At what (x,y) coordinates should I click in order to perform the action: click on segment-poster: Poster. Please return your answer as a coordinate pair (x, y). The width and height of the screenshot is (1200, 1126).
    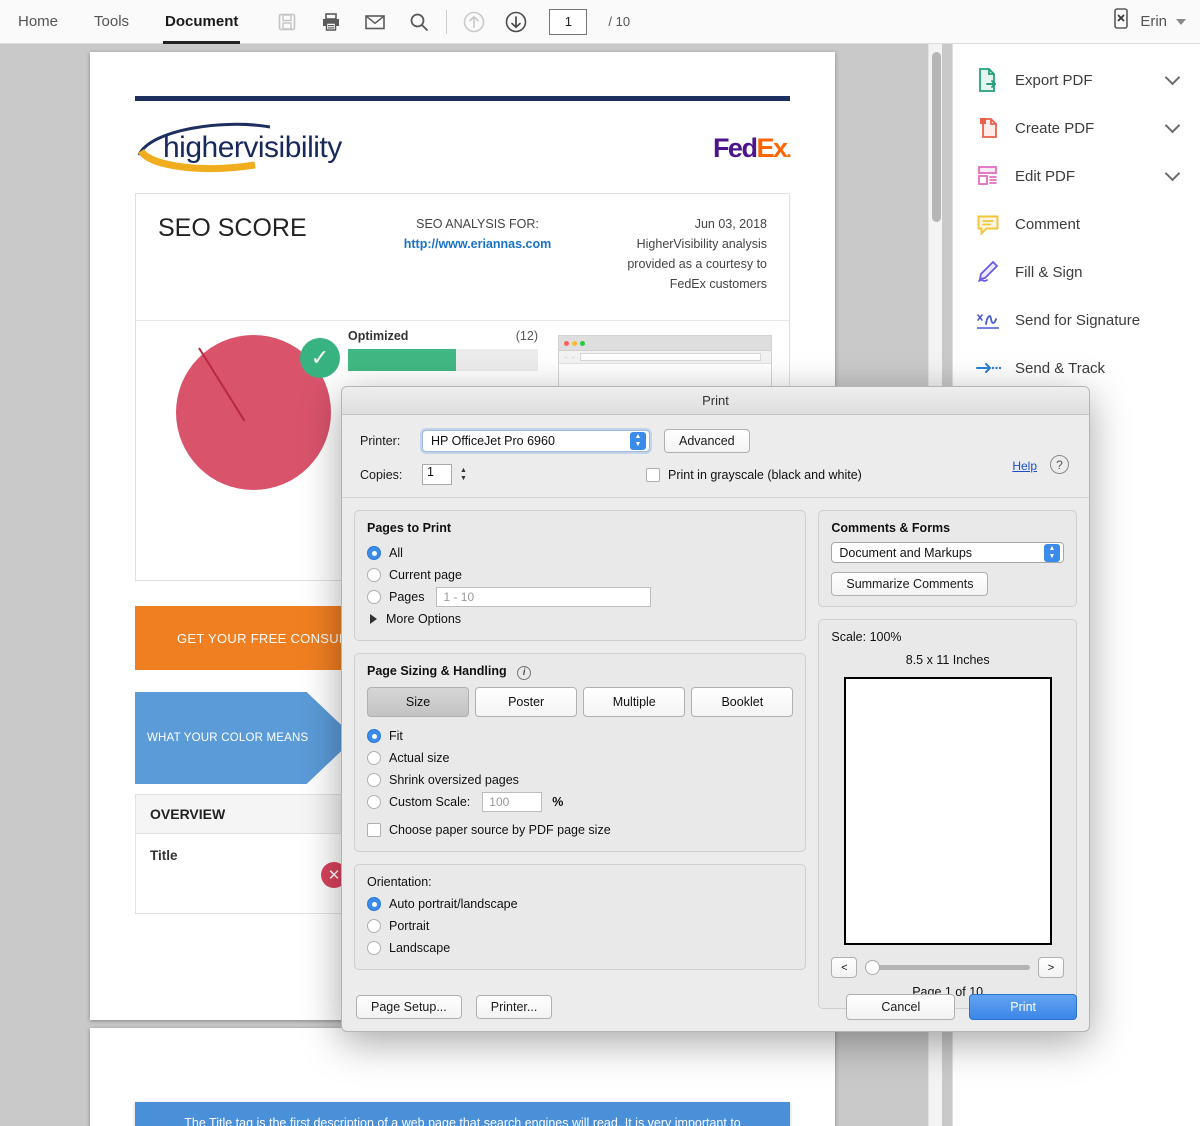
    Looking at the image, I should click on (526, 701).